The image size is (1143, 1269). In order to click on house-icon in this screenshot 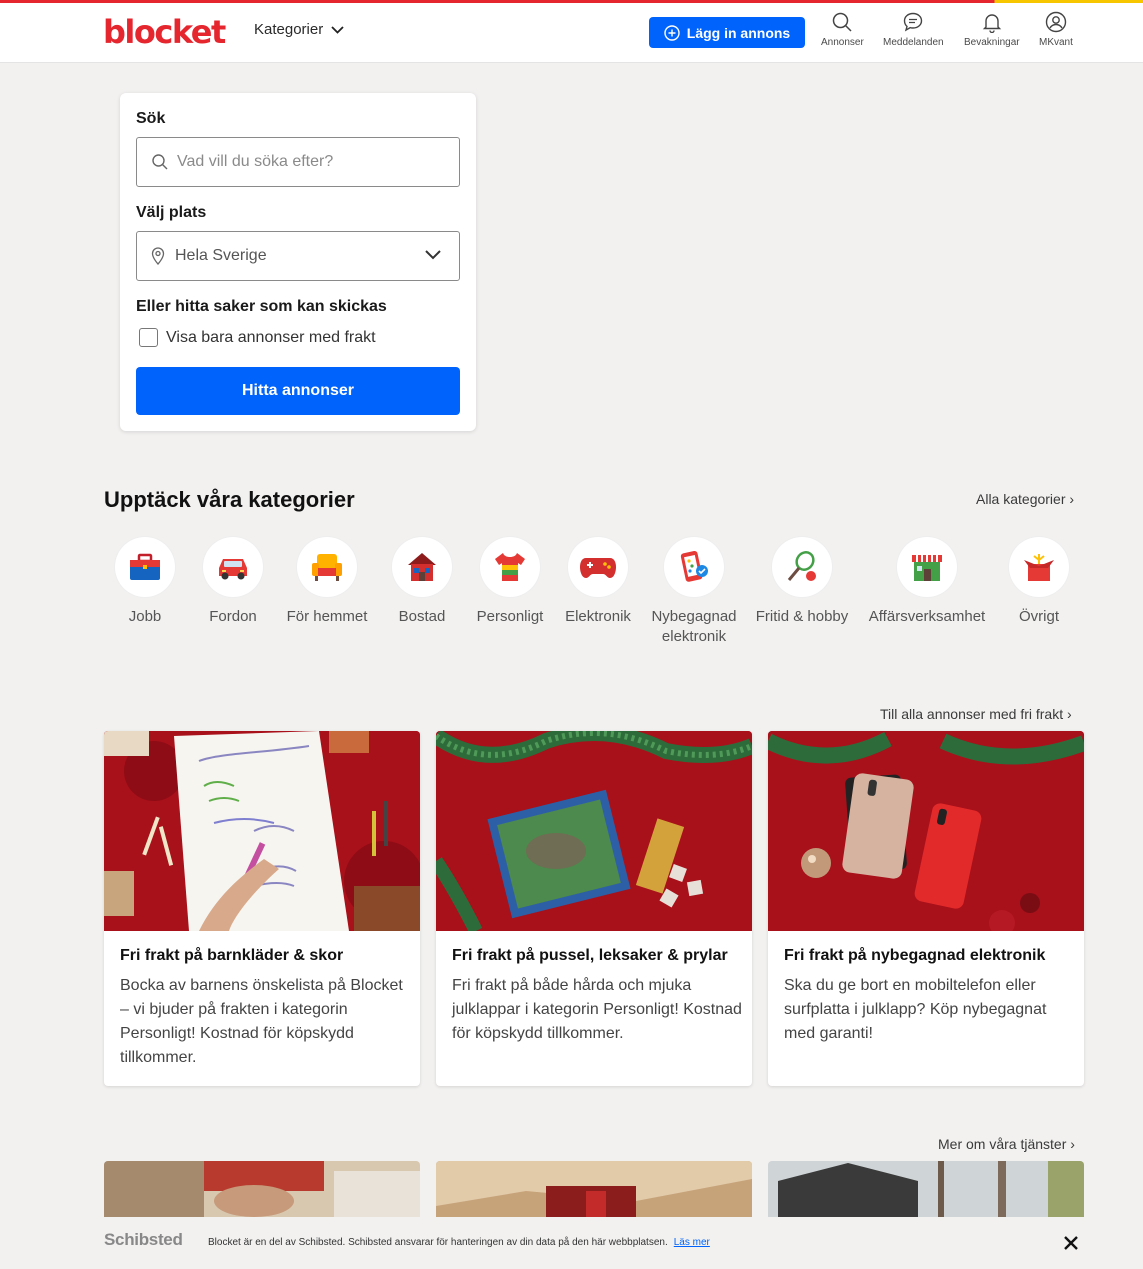, I will do `click(422, 567)`.